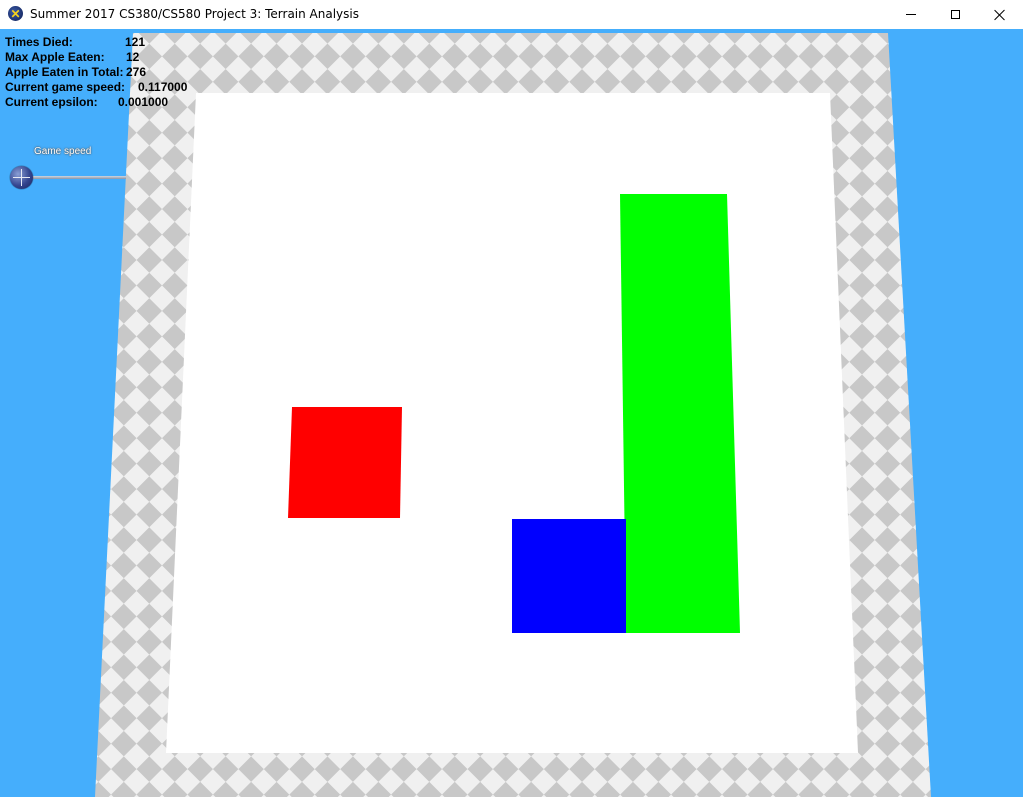 The image size is (1023, 797). What do you see at coordinates (39, 42) in the screenshot?
I see `stat-label: Times Died:` at bounding box center [39, 42].